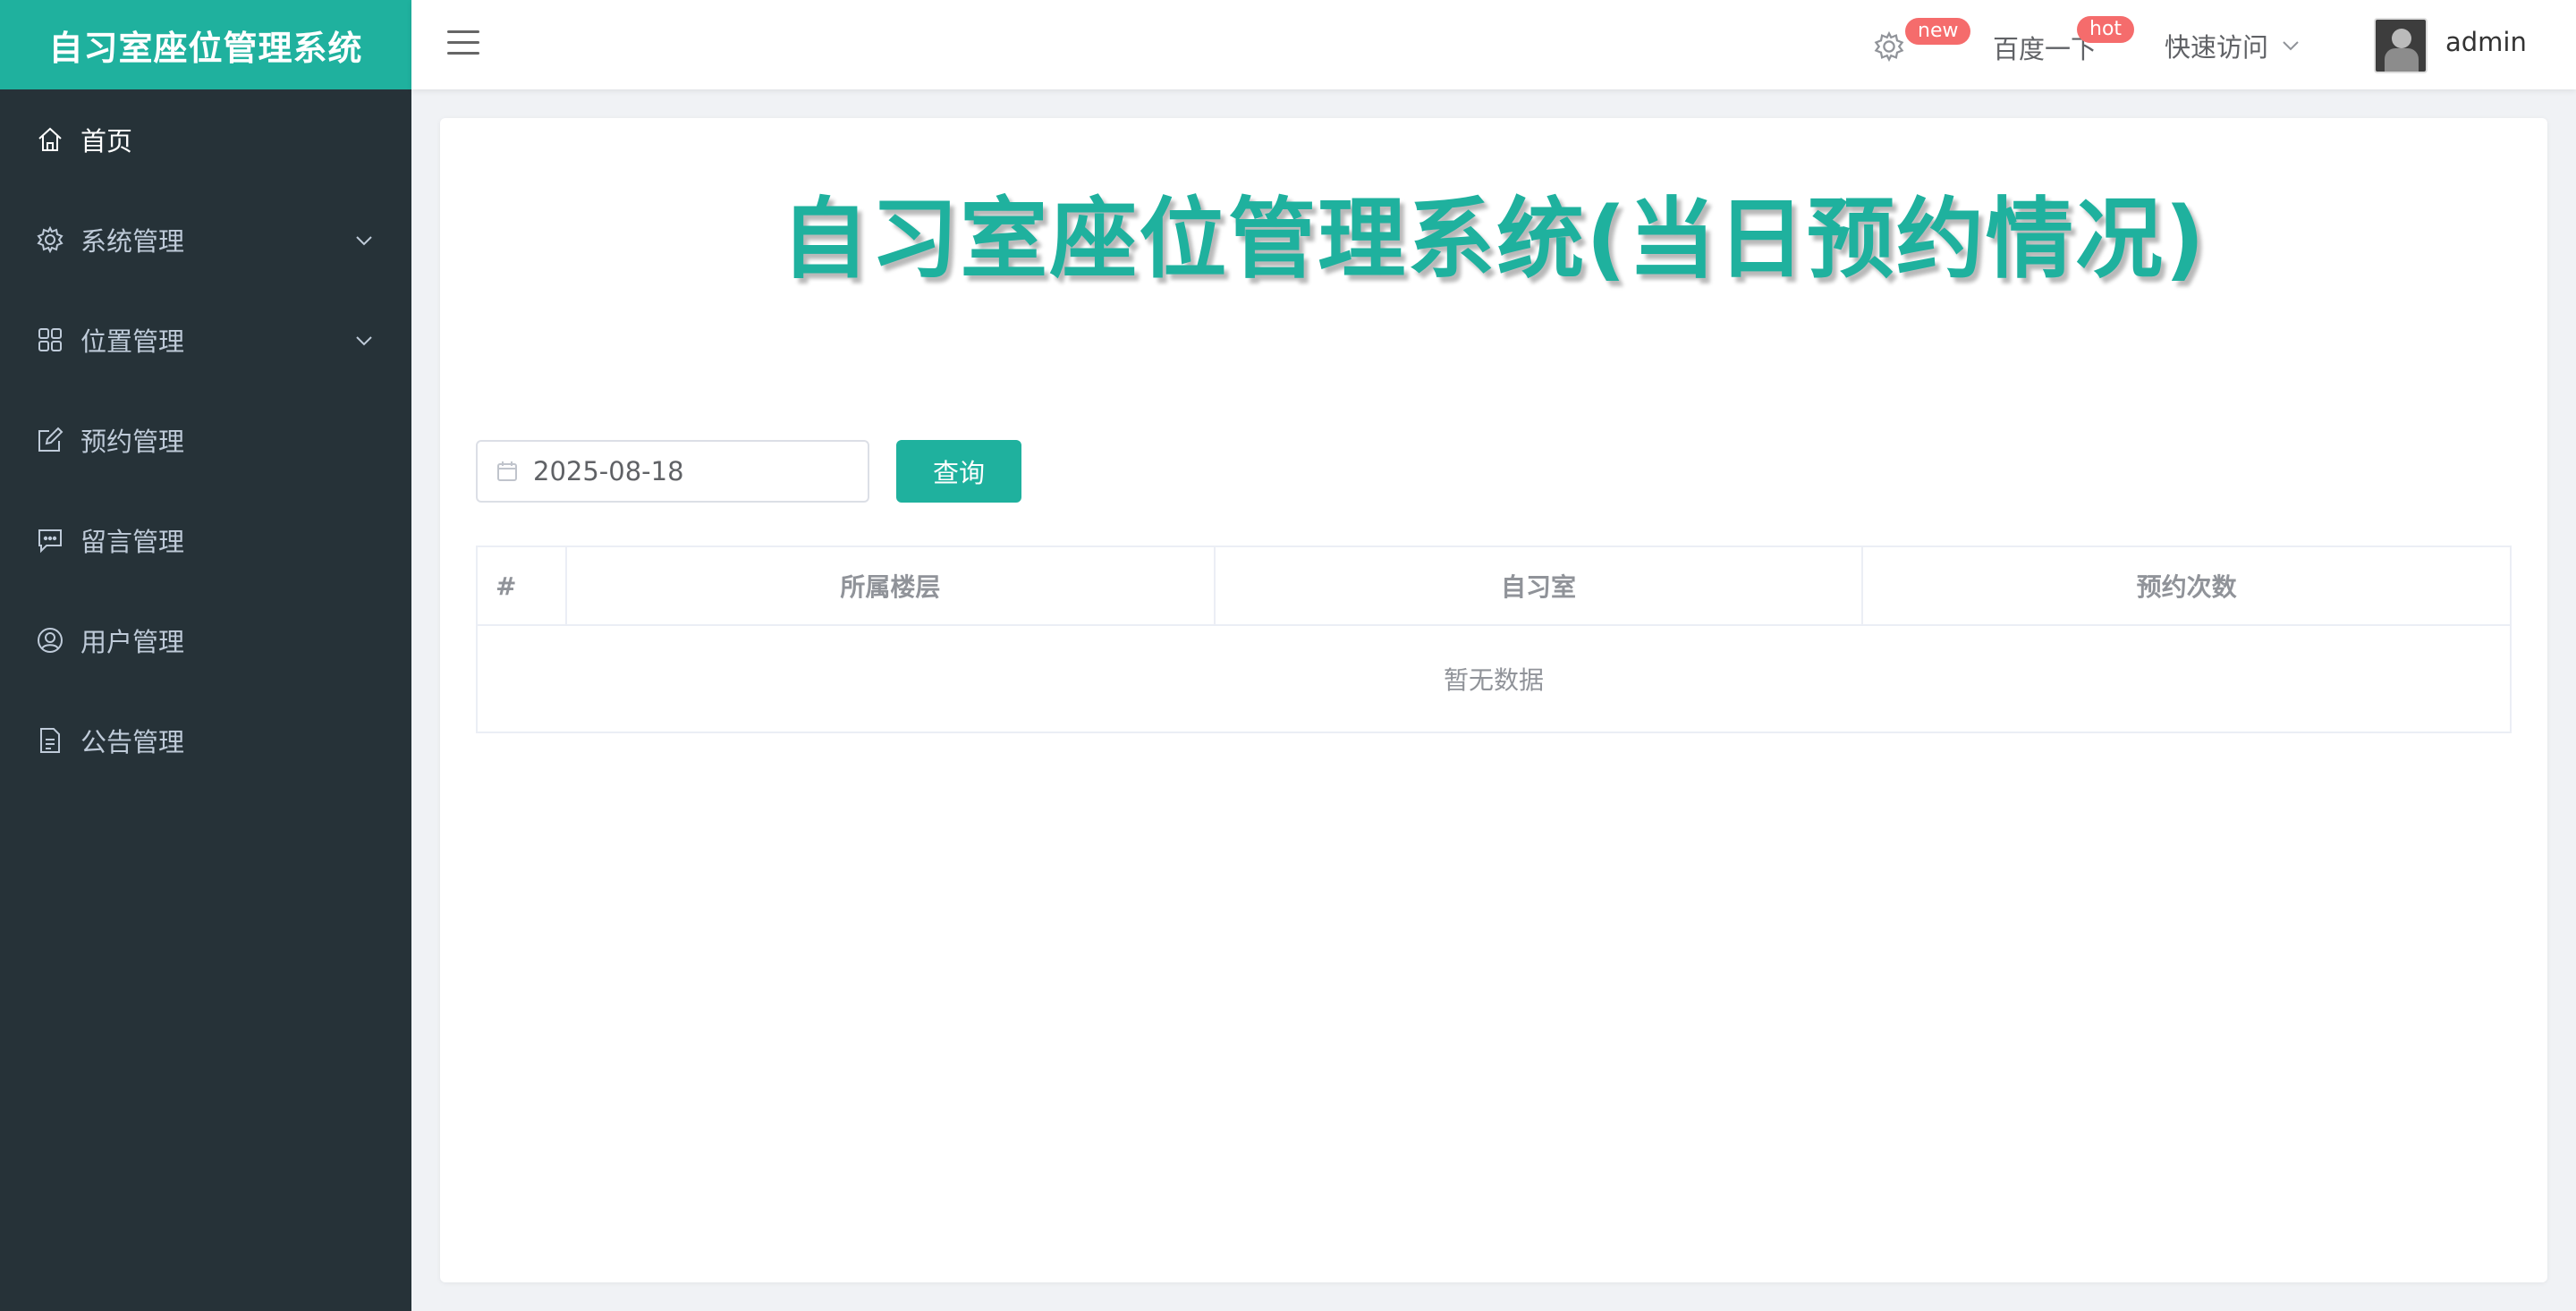  Describe the element at coordinates (50, 139) in the screenshot. I see `home-icon` at that location.